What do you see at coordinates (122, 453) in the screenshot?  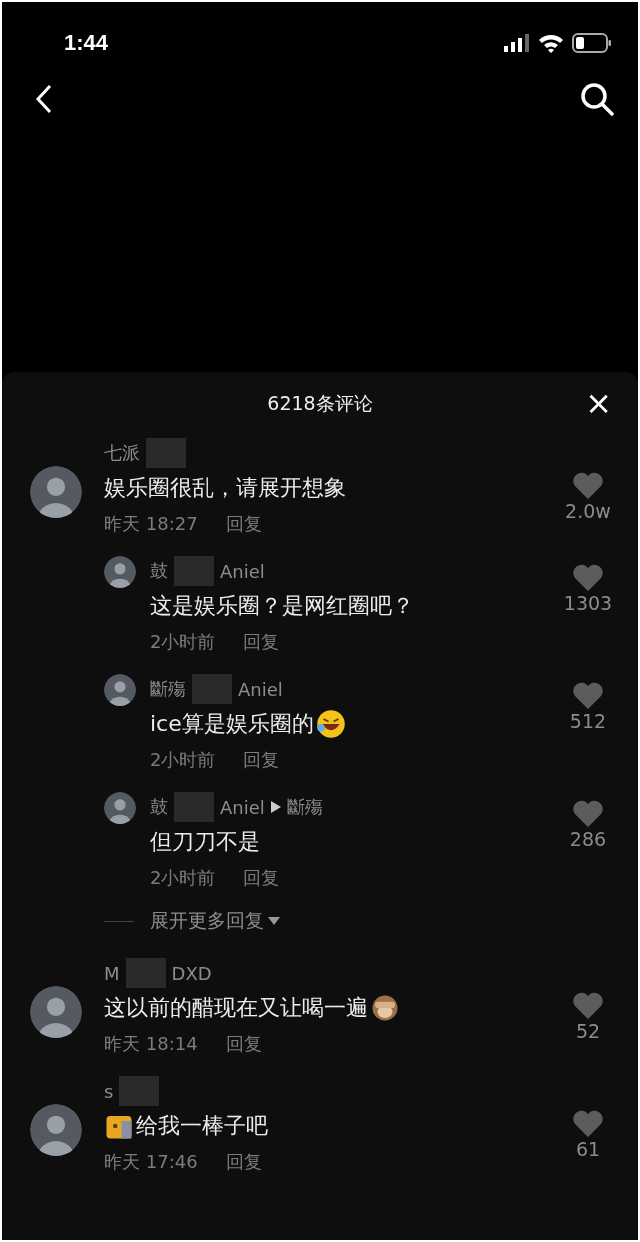 I see `user-name: 七派` at bounding box center [122, 453].